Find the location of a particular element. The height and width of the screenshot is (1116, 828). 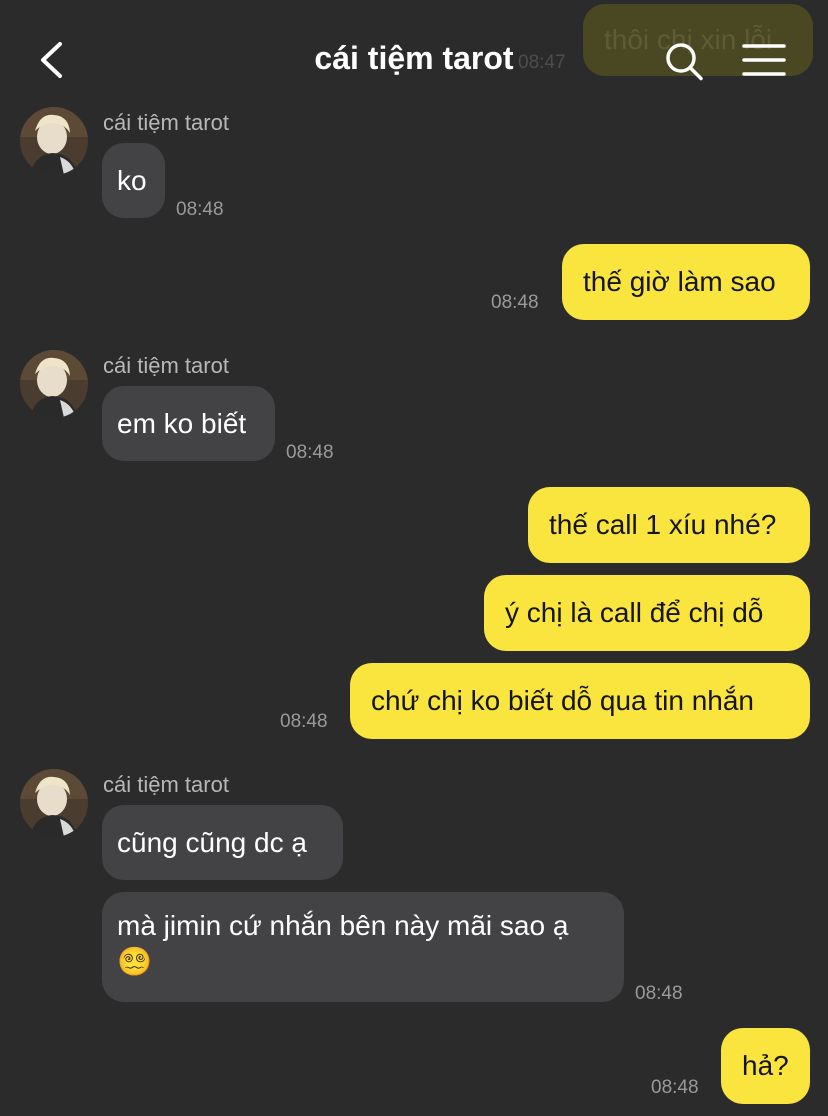

outgoing-message-bubble: ý chị là call để chị dỗ is located at coordinates (647, 613).